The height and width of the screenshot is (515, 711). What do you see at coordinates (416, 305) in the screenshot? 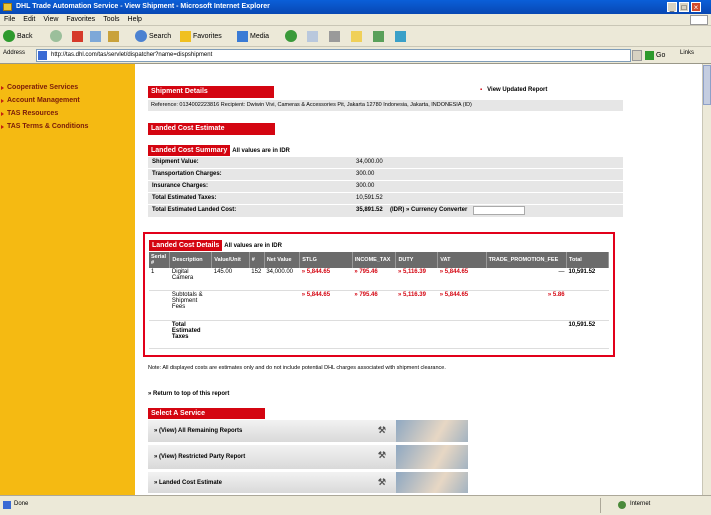
I see `duty-subtotal-link: » 5,116.39` at bounding box center [416, 305].